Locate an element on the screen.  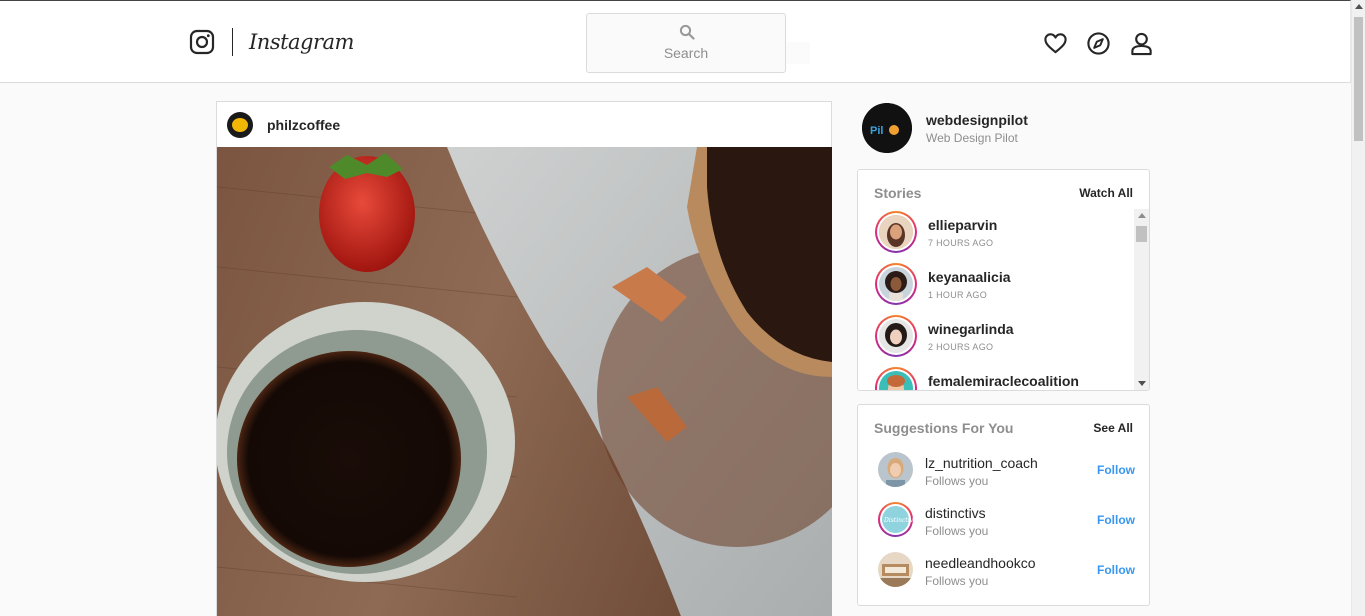
story-item: keyanaalicia 1 HOUR AGO is located at coordinates (999, 285).